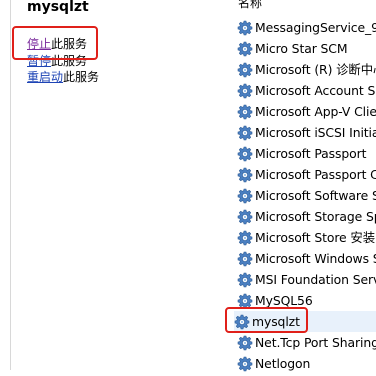  What do you see at coordinates (311, 153) in the screenshot?
I see `service-name: Microsoft Passport` at bounding box center [311, 153].